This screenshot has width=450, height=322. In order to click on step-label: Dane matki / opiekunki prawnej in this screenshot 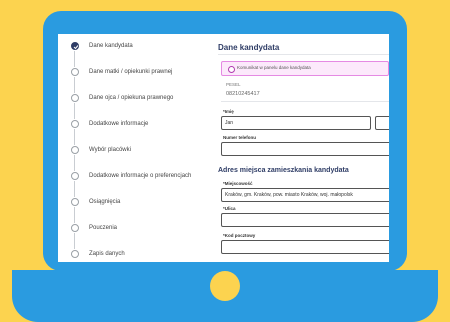, I will do `click(131, 72)`.